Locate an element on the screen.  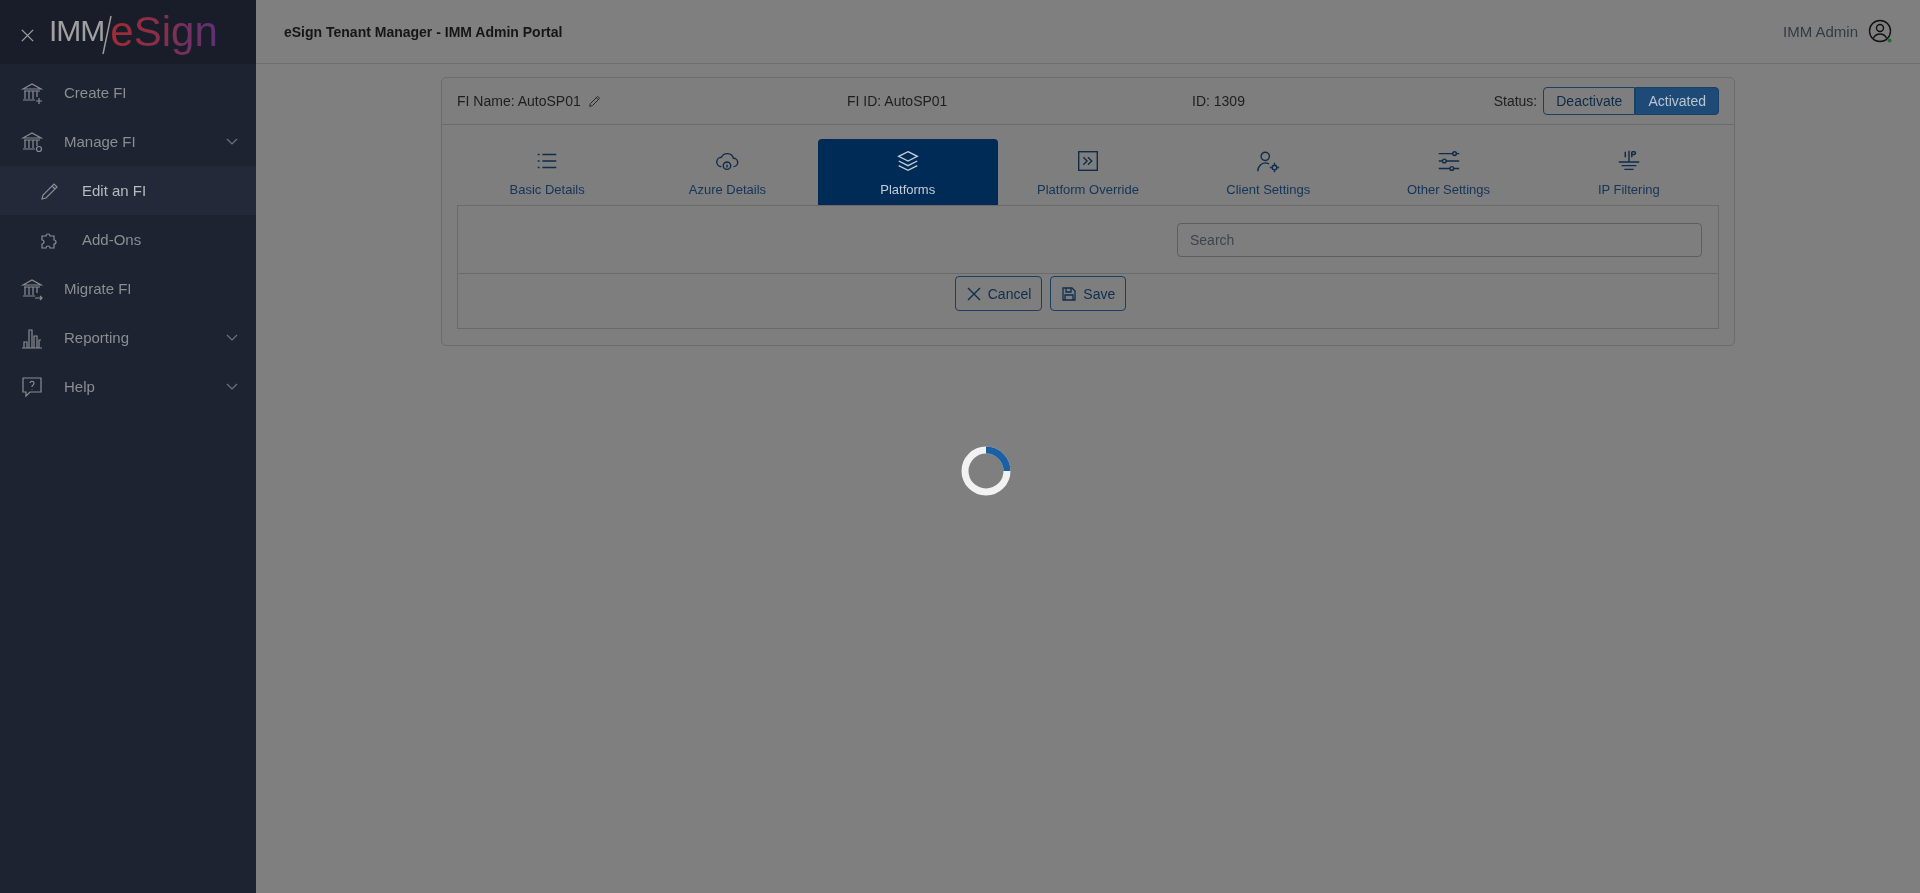
sidebar-item: Add-Ons is located at coordinates (128, 239).